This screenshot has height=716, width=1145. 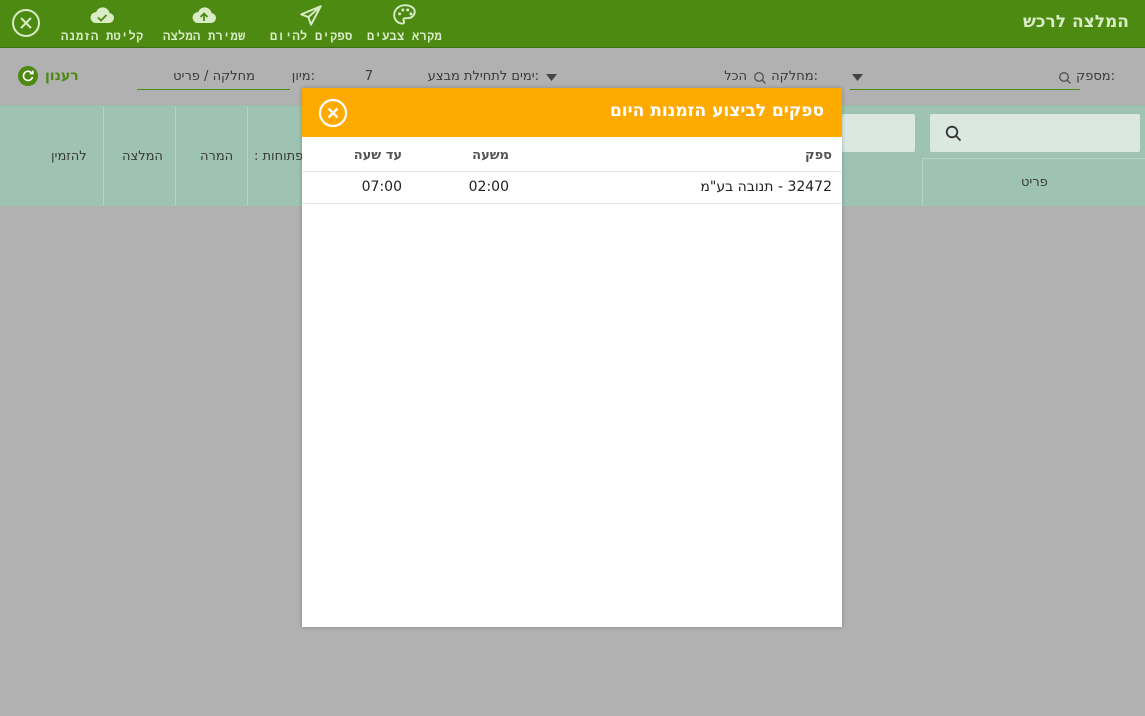 I want to click on col-conversion: המרה, so click(x=211, y=156).